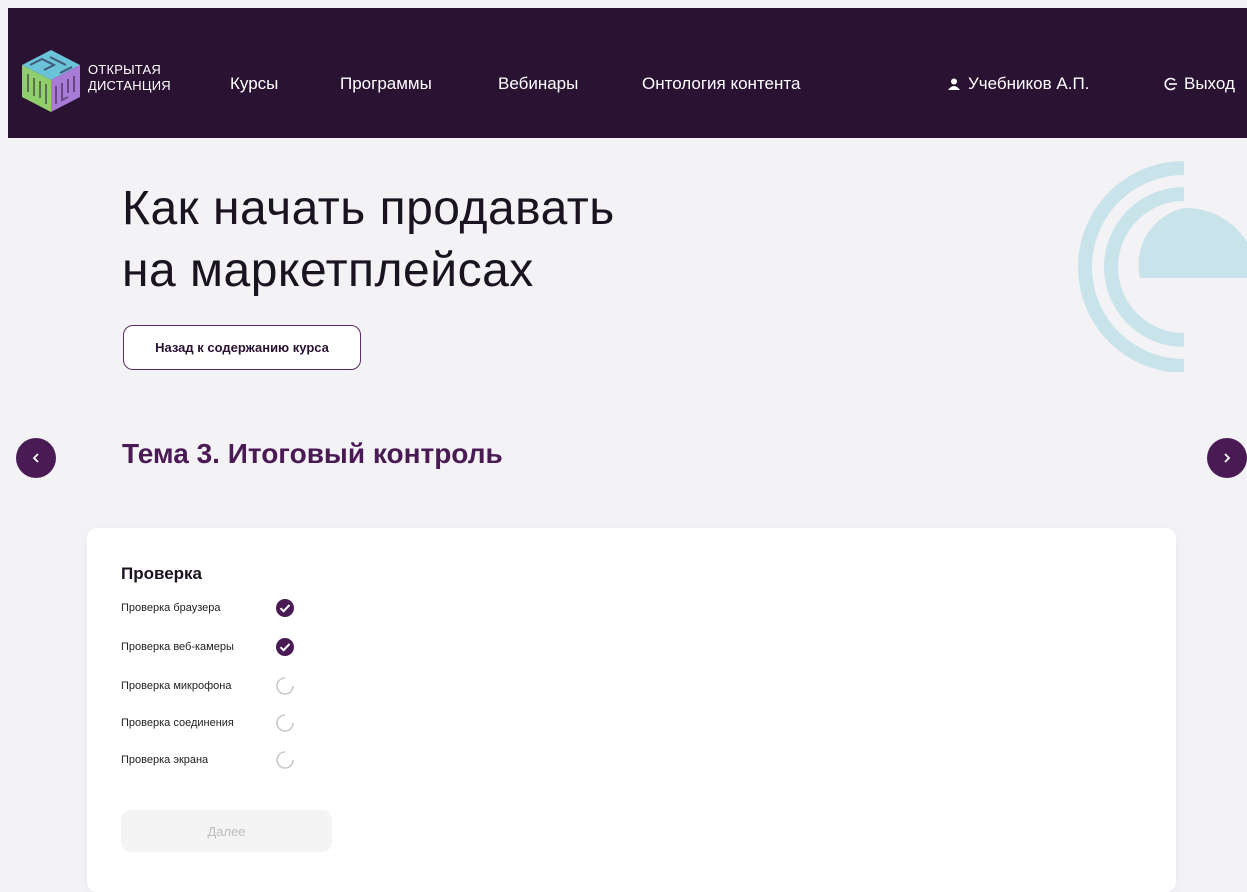 This screenshot has width=1247, height=892. Describe the element at coordinates (242, 347) in the screenshot. I see `back-to-course-button: Назад к содержанию курса` at that location.